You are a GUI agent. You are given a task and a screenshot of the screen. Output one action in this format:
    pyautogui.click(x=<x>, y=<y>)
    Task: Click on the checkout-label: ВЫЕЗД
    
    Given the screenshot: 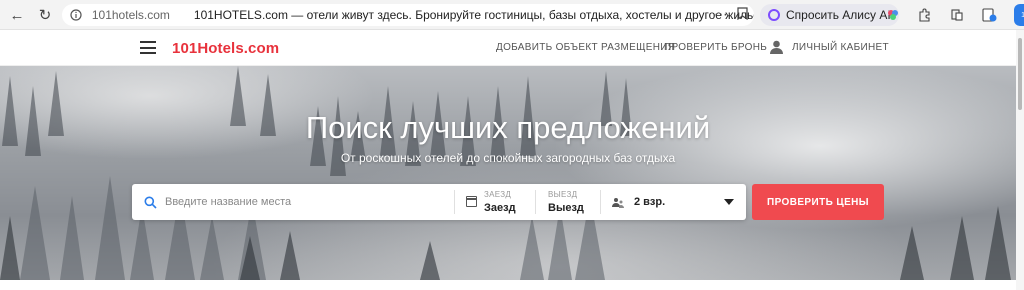 What is the action you would take?
    pyautogui.click(x=563, y=194)
    